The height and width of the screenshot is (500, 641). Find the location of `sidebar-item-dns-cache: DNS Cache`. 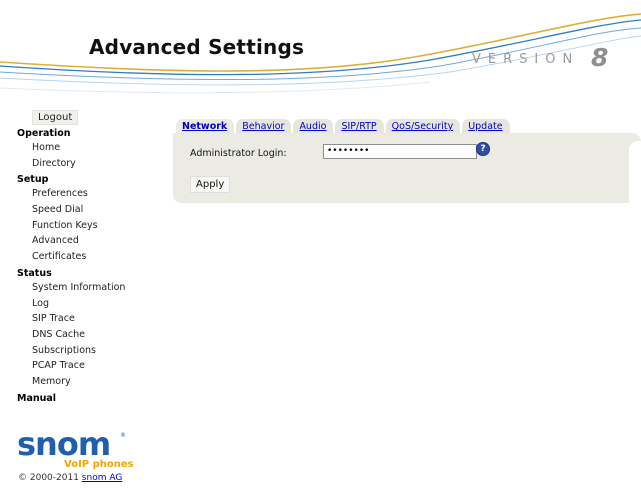

sidebar-item-dns-cache: DNS Cache is located at coordinates (87, 335).